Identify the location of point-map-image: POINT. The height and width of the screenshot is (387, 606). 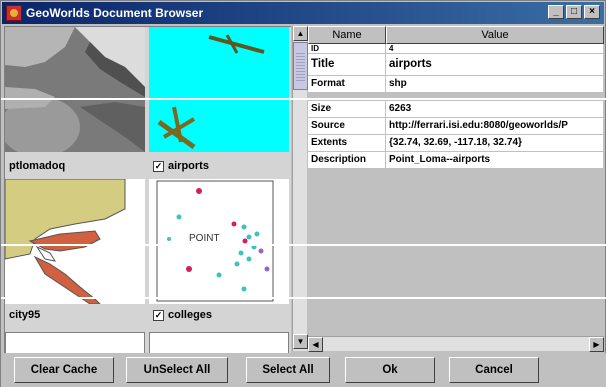
(219, 241).